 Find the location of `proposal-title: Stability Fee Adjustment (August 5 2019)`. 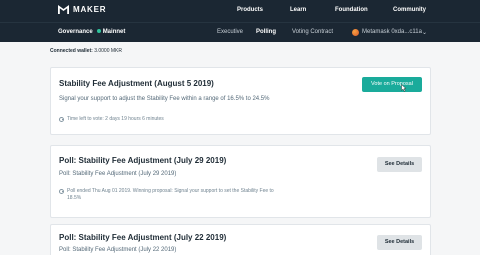

proposal-title: Stability Fee Adjustment (August 5 2019) is located at coordinates (136, 83).